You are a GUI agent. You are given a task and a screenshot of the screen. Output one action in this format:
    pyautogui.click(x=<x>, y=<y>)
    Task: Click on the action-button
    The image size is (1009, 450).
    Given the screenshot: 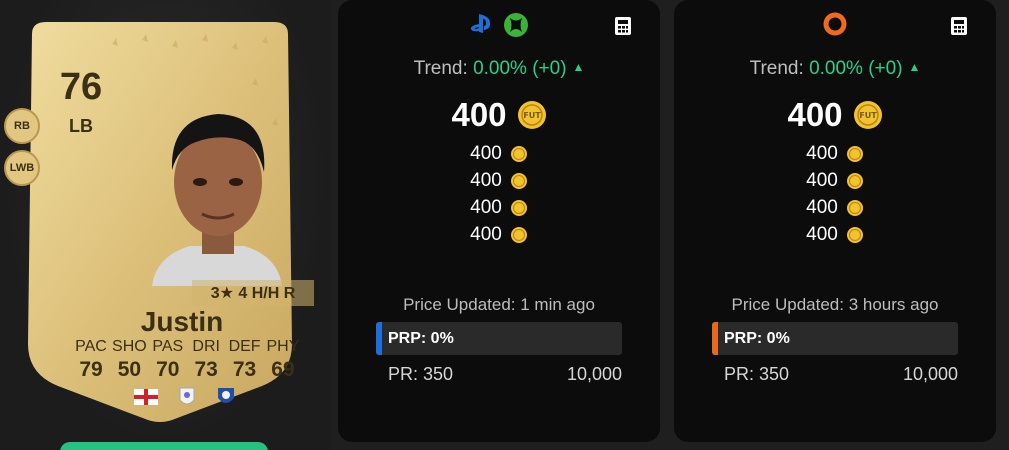 What is the action you would take?
    pyautogui.click(x=164, y=446)
    